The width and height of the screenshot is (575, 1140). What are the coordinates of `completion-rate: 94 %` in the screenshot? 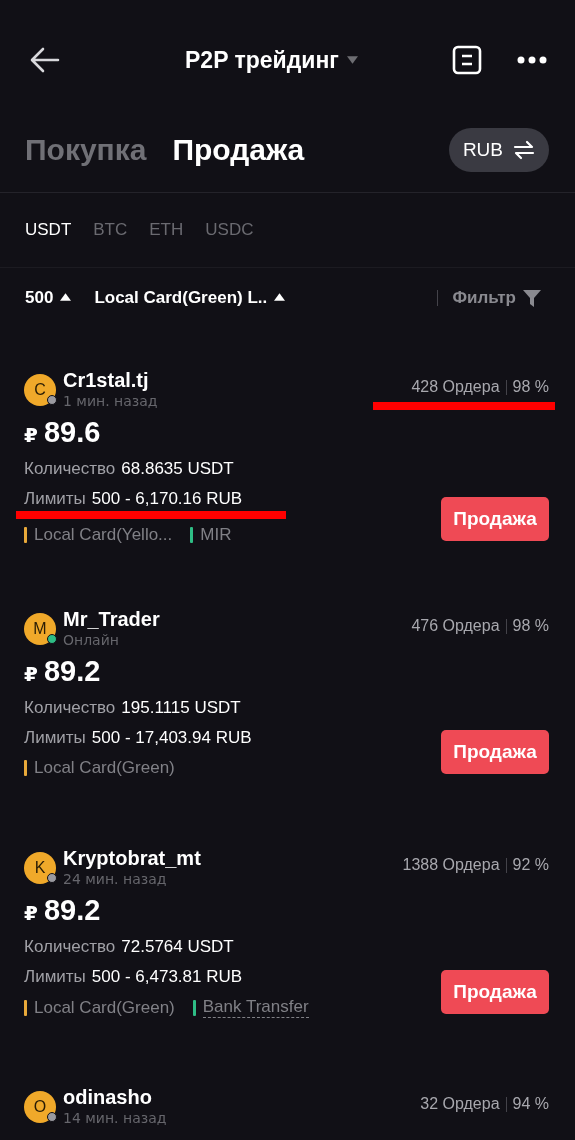 It's located at (530, 1104).